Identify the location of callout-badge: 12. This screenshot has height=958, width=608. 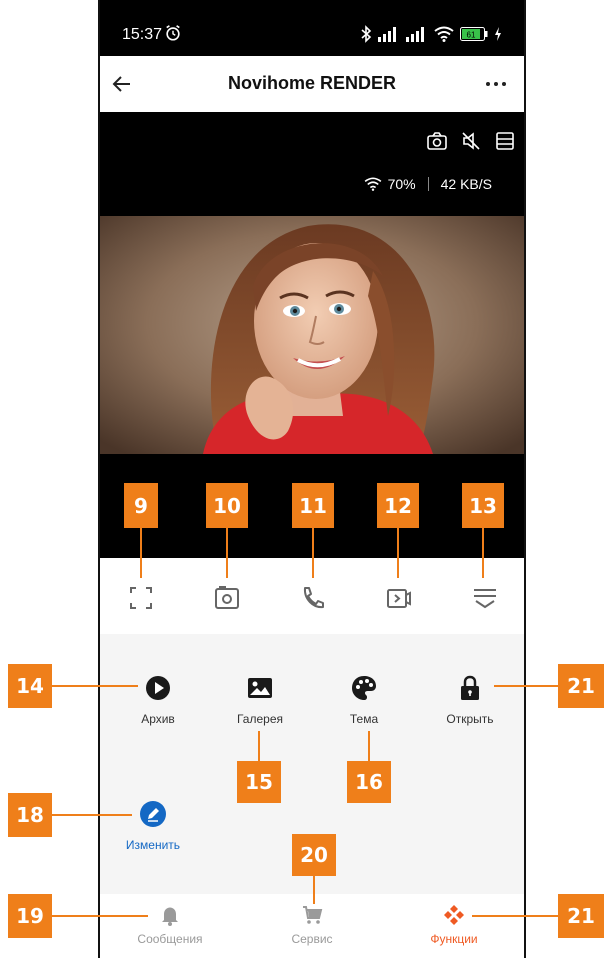
(398, 505).